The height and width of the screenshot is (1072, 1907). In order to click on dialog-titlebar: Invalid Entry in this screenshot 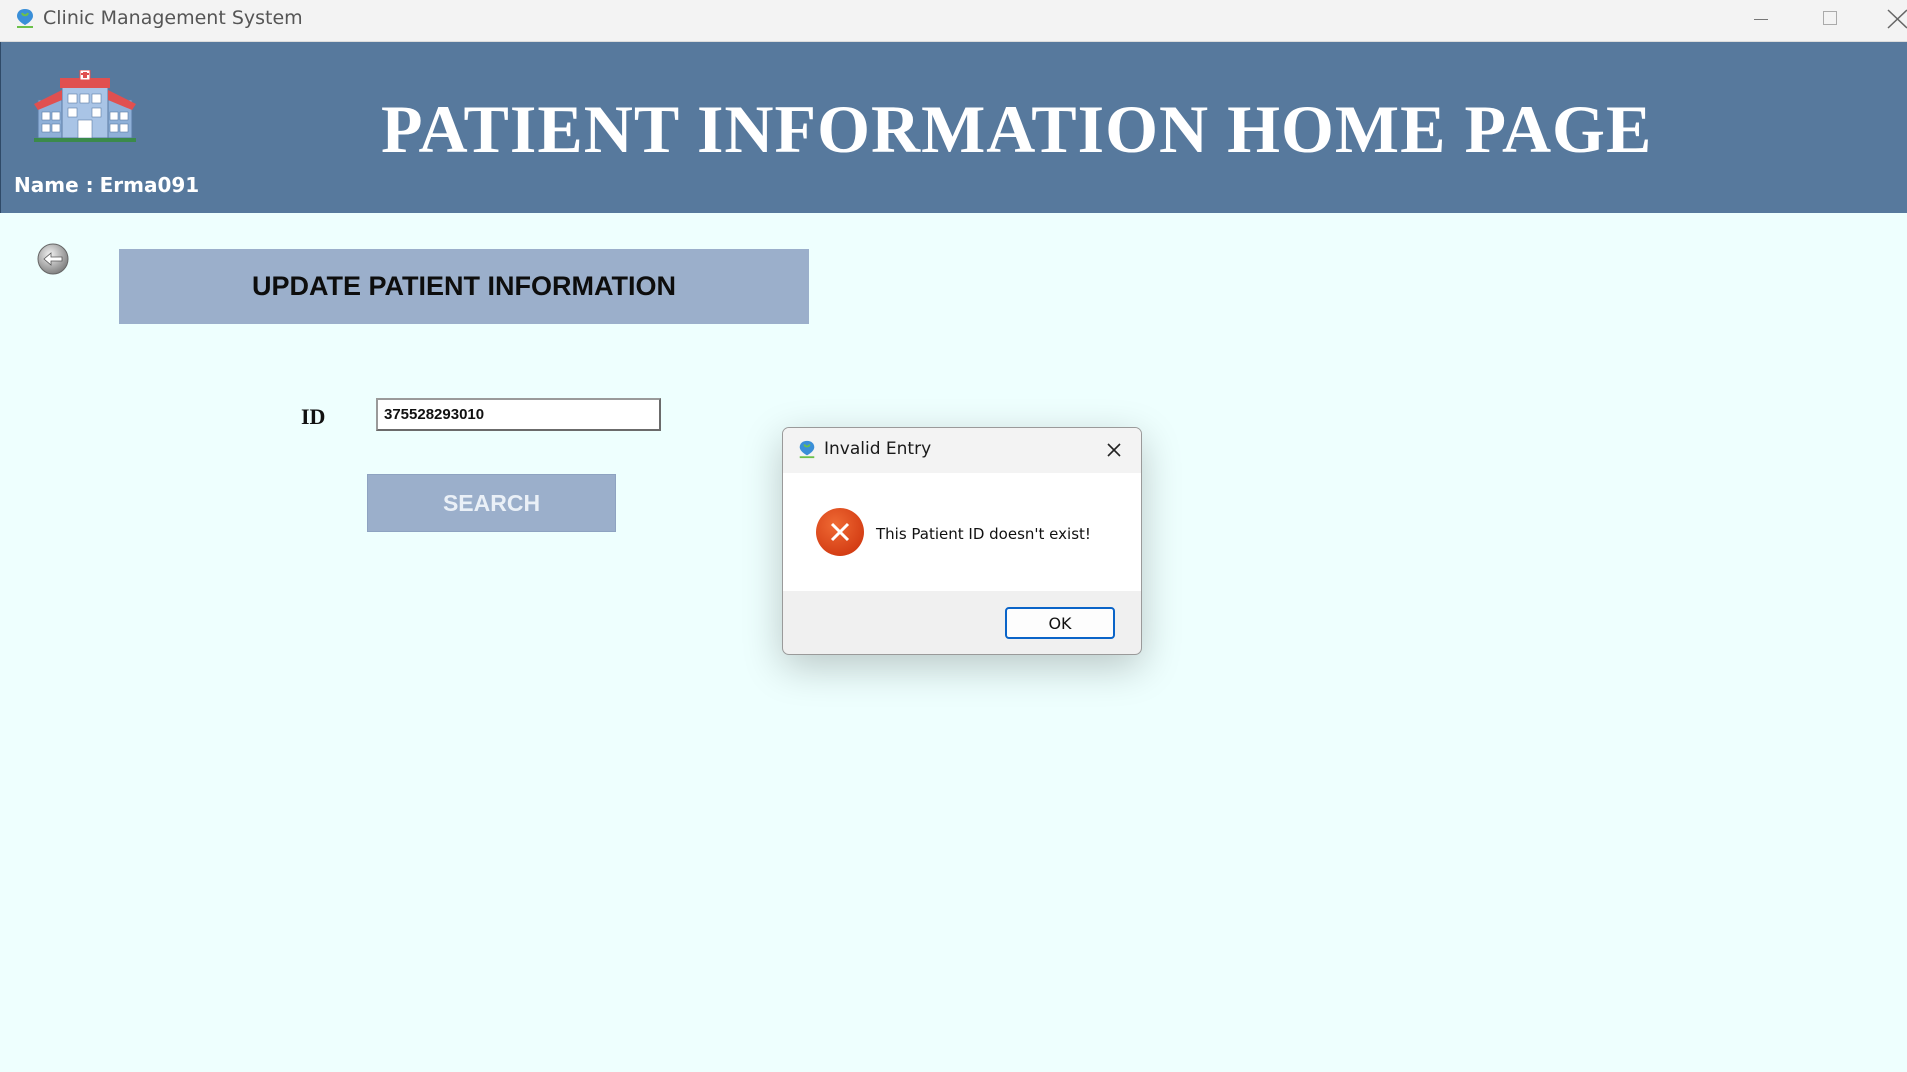, I will do `click(962, 450)`.